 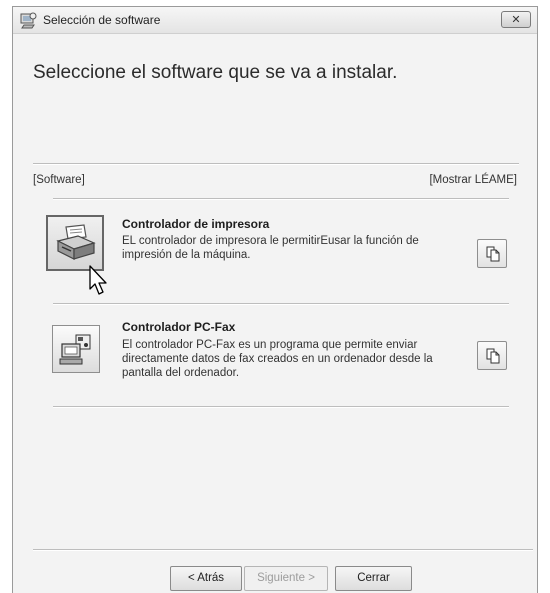 I want to click on printer-driver-readme-button, so click(x=492, y=253).